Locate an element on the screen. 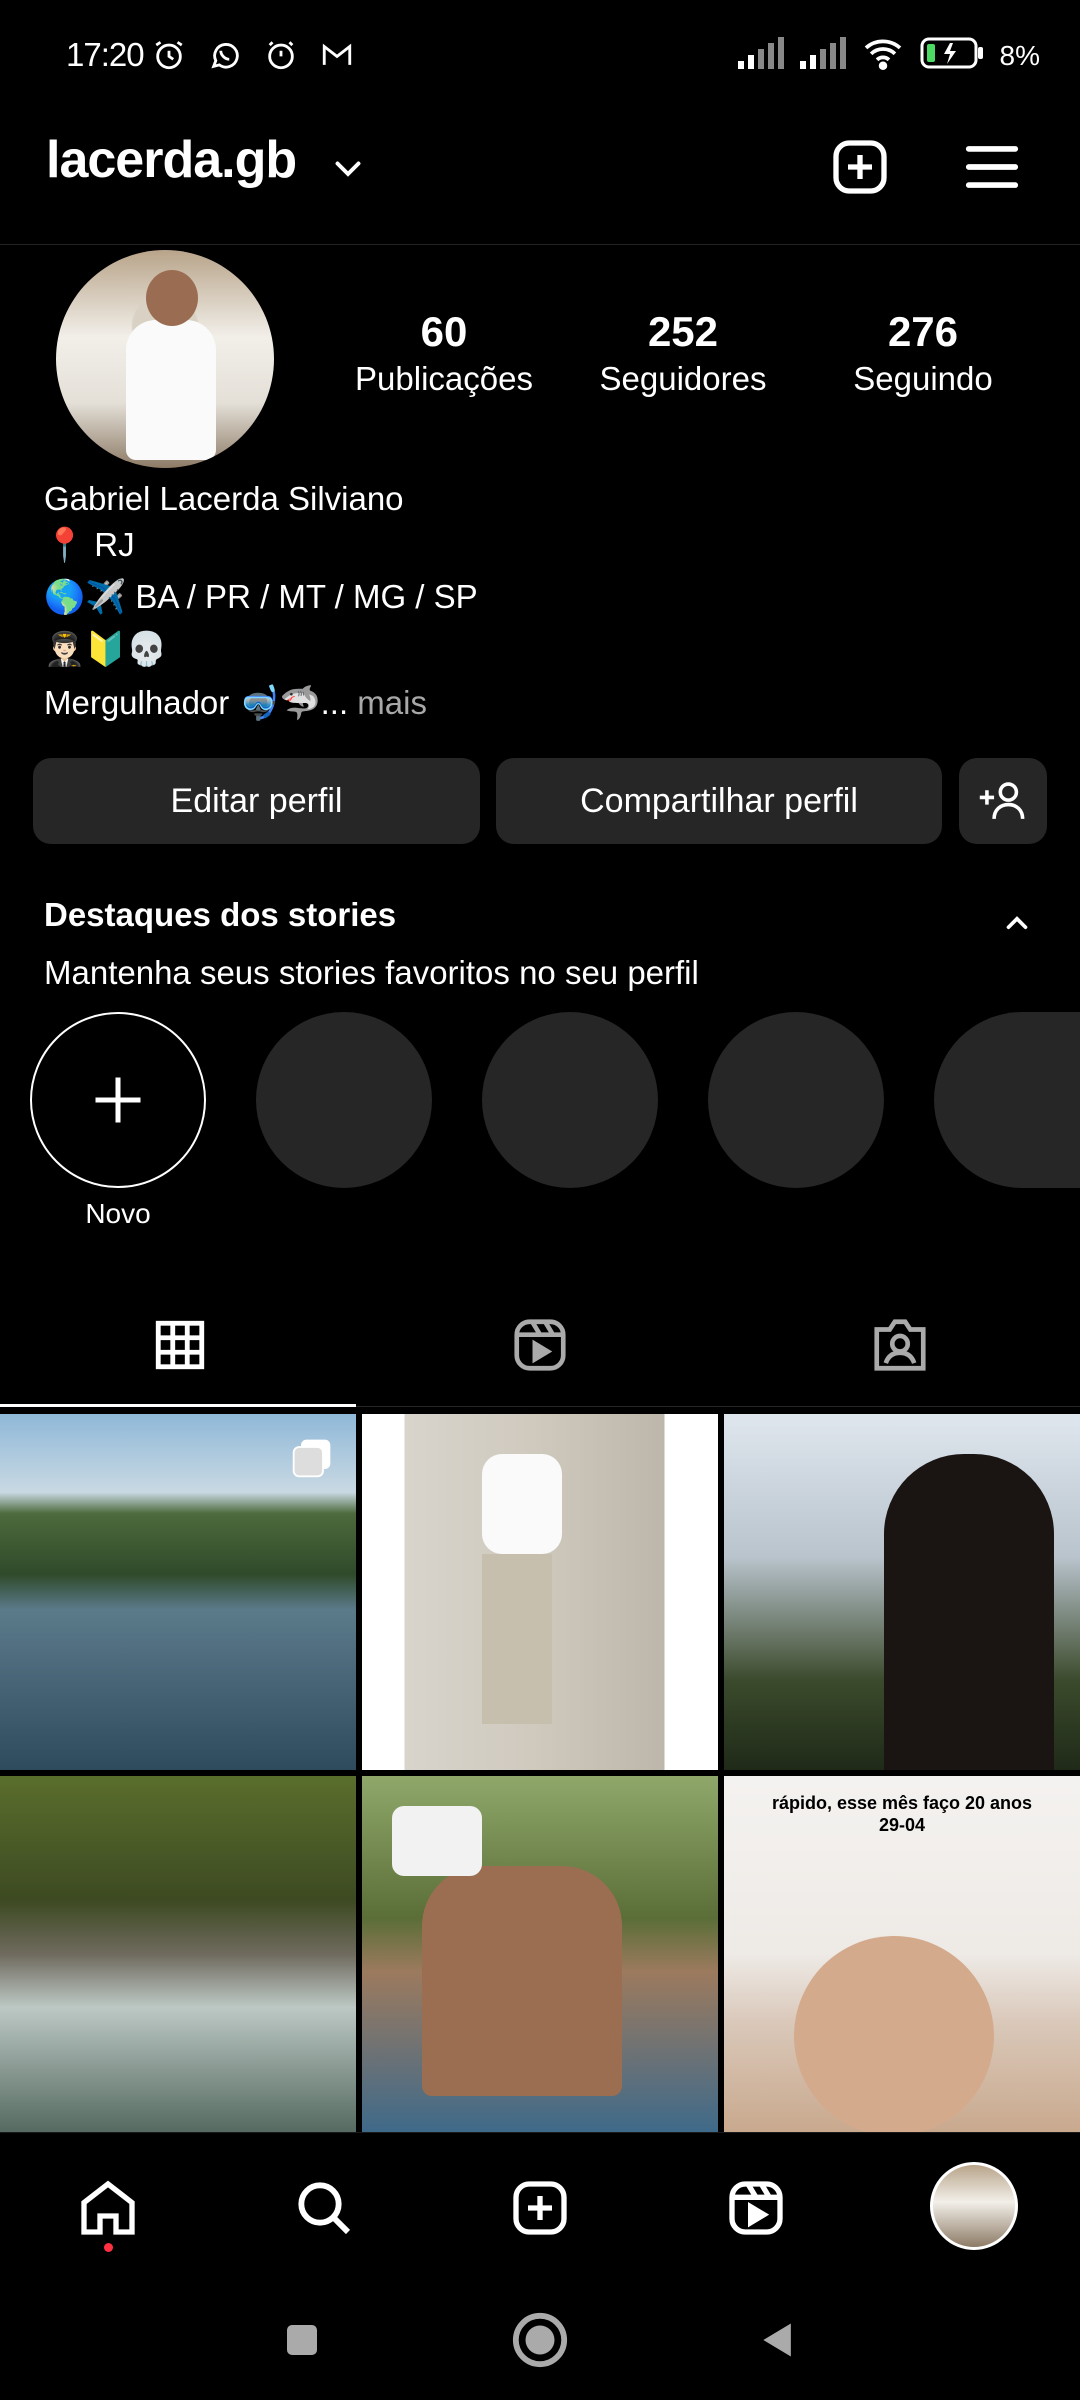 The width and height of the screenshot is (1080, 2400). tagged-icon is located at coordinates (900, 1345).